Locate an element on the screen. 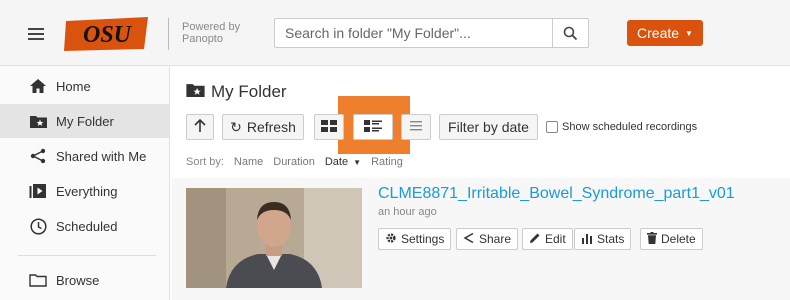 The image size is (790, 300). clock-icon is located at coordinates (38, 226).